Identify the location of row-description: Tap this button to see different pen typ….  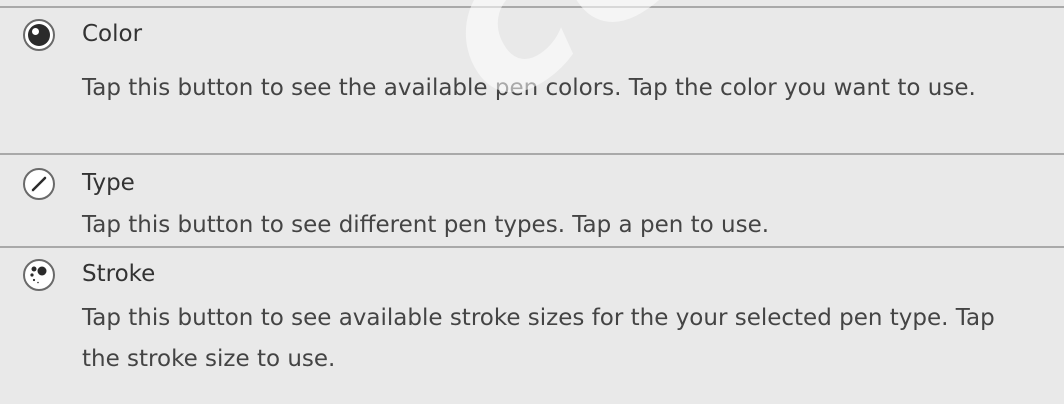
(426, 225).